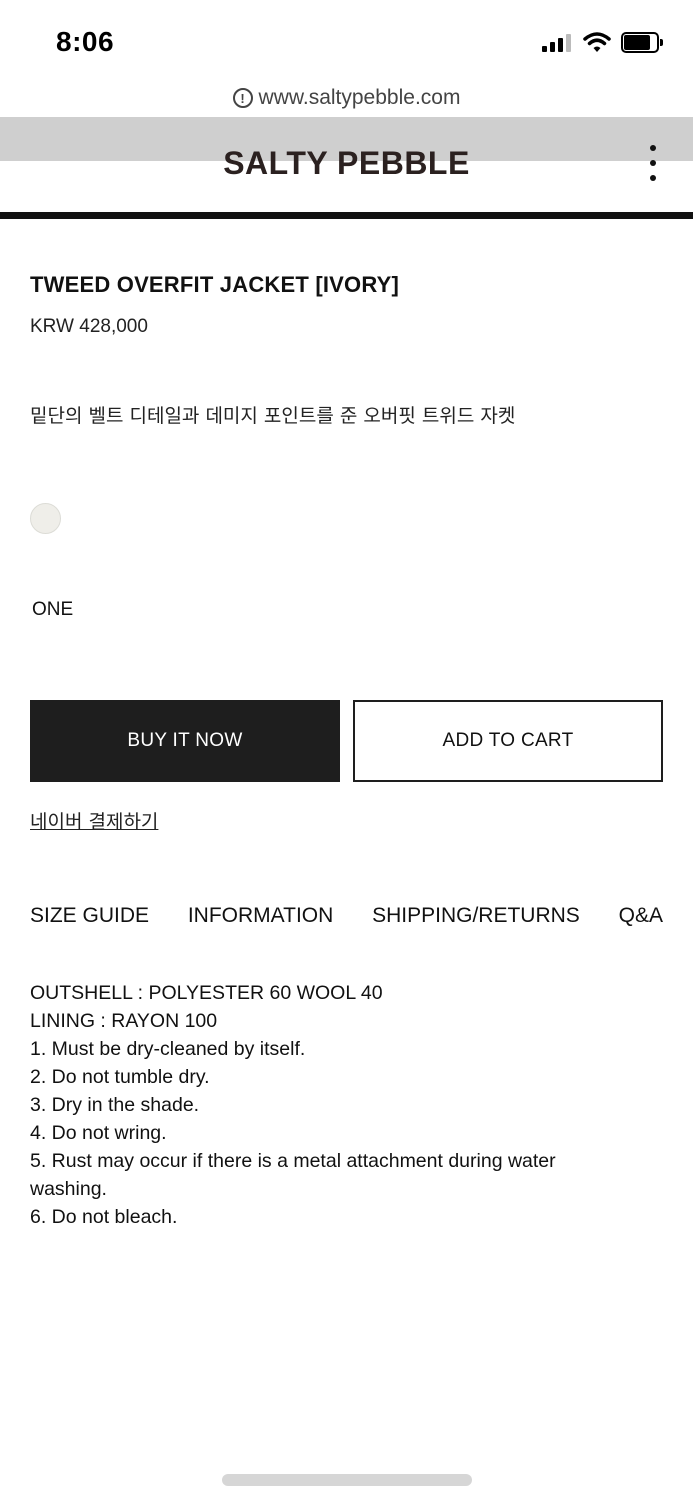  Describe the element at coordinates (597, 42) in the screenshot. I see `wifi-icon` at that location.